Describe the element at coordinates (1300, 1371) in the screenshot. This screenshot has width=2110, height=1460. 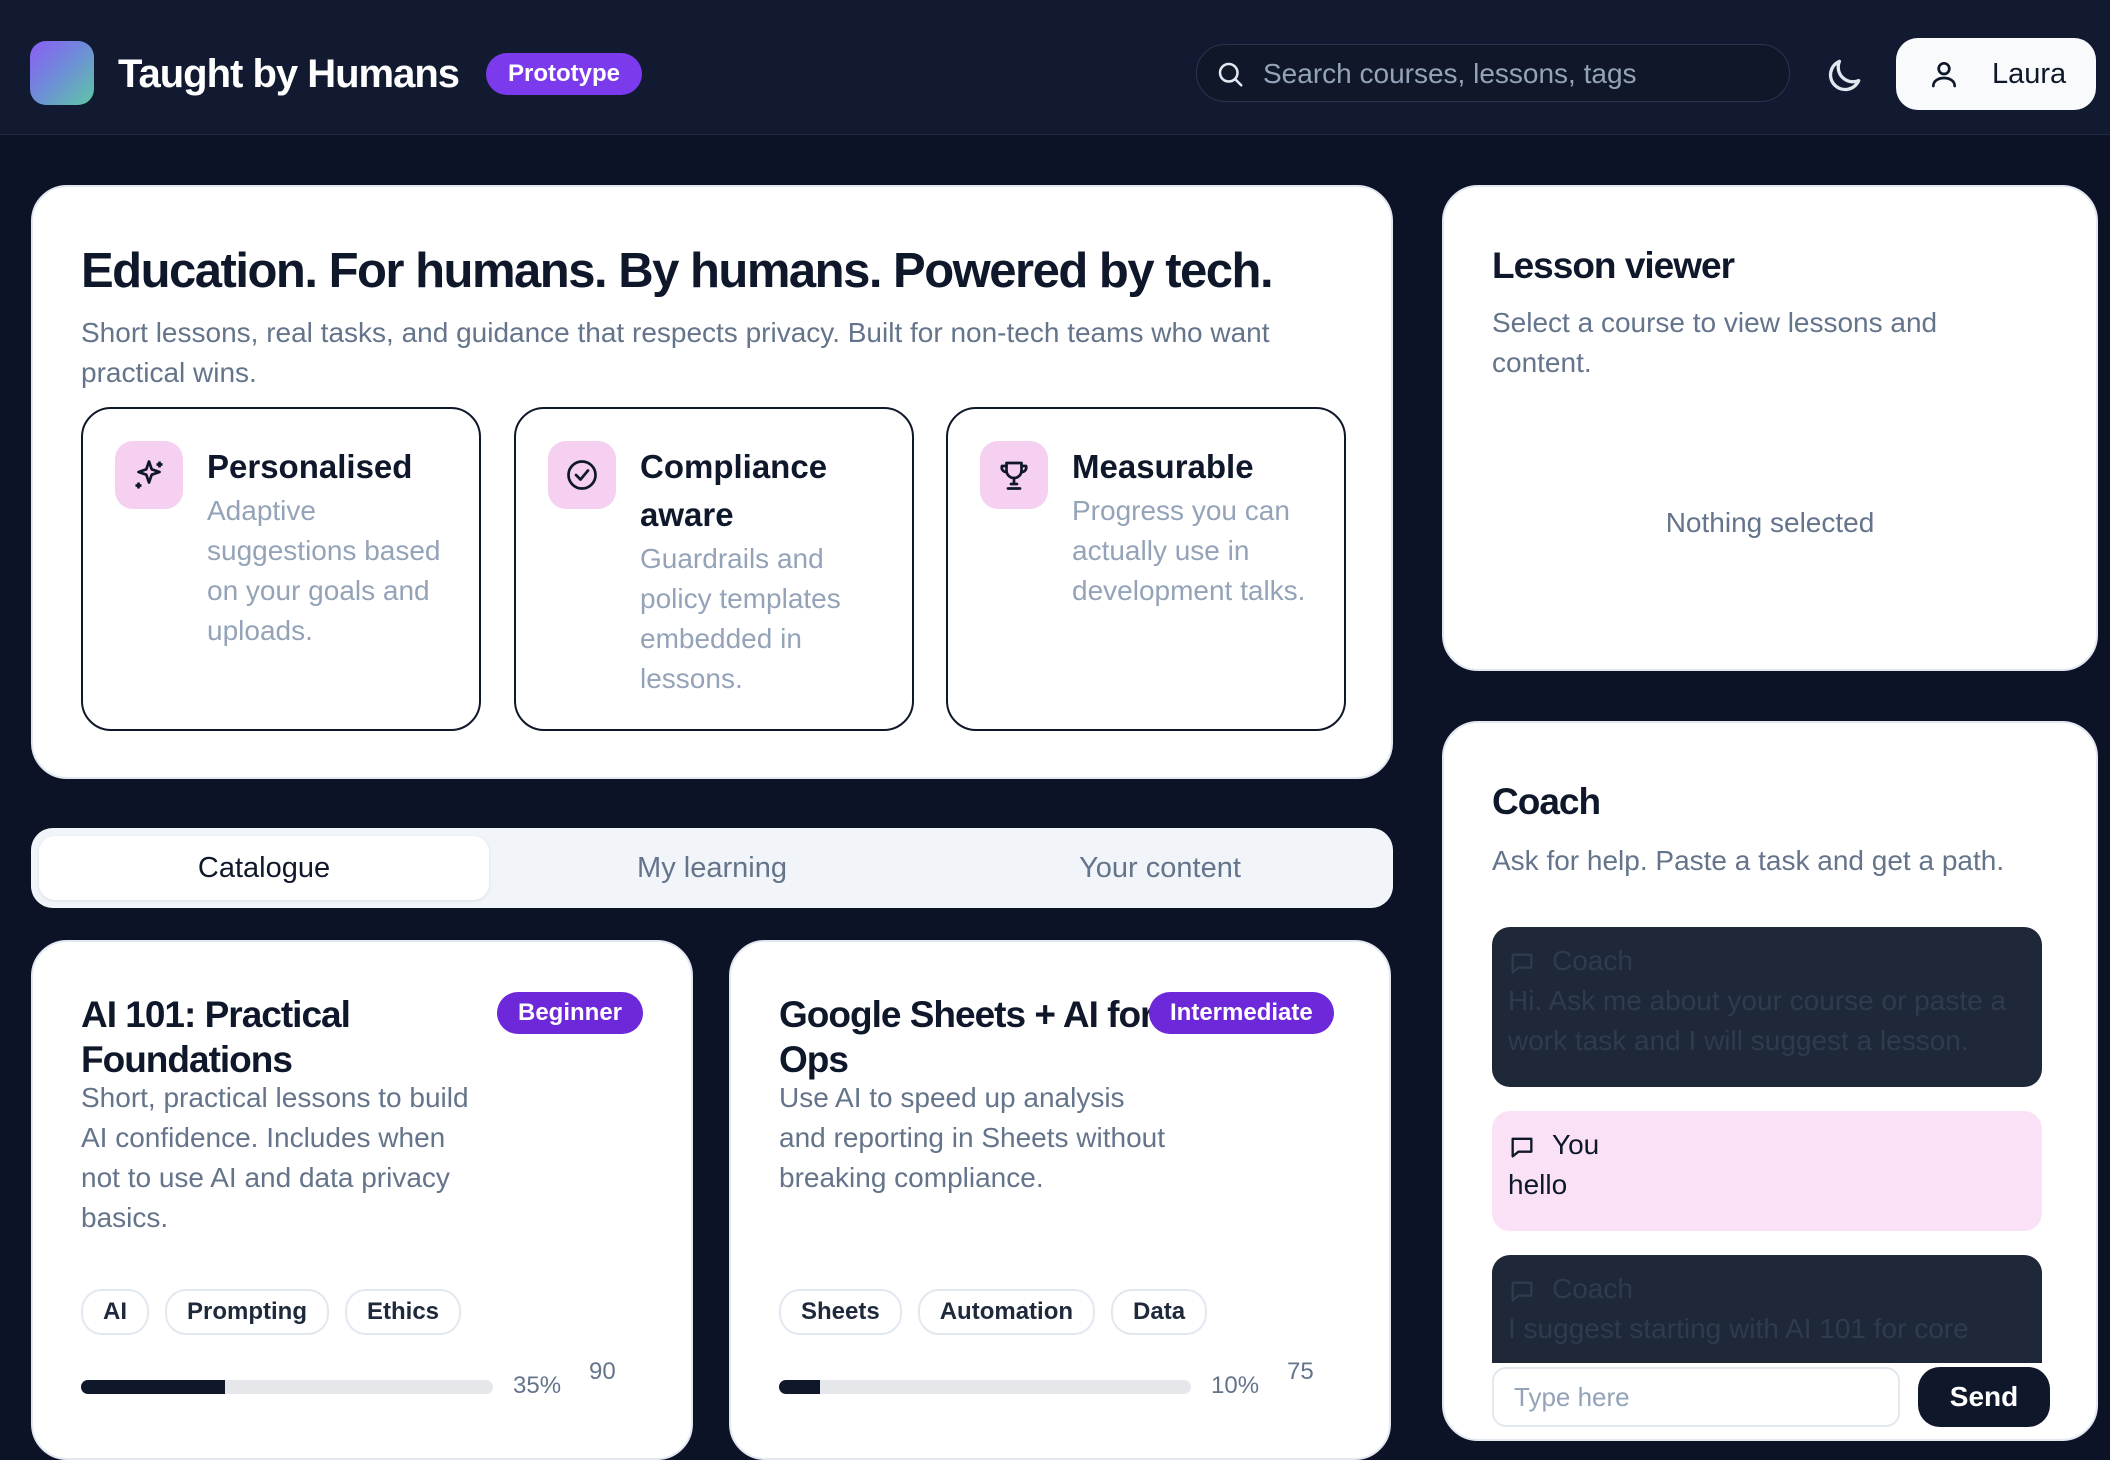
I see `course-minutes: 75` at that location.